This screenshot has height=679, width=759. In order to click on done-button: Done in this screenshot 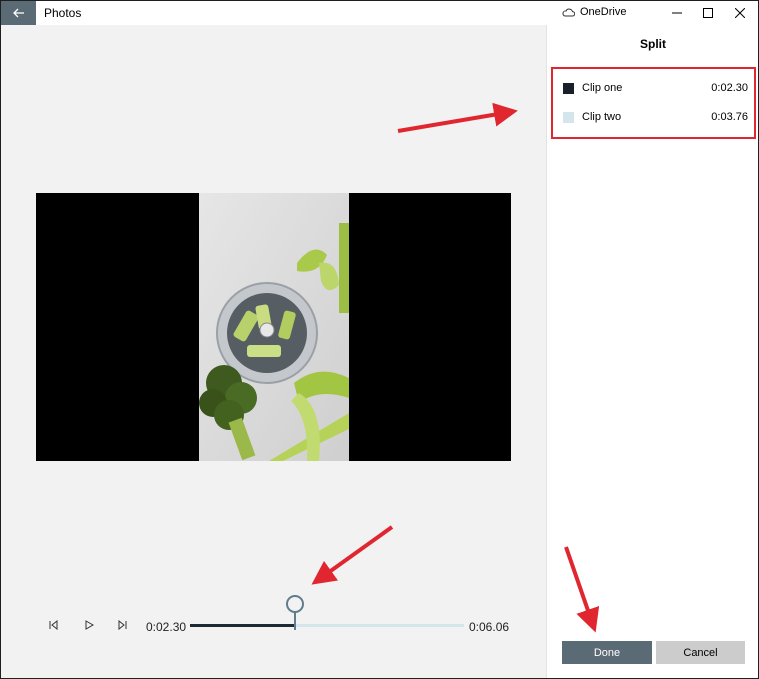, I will do `click(607, 652)`.